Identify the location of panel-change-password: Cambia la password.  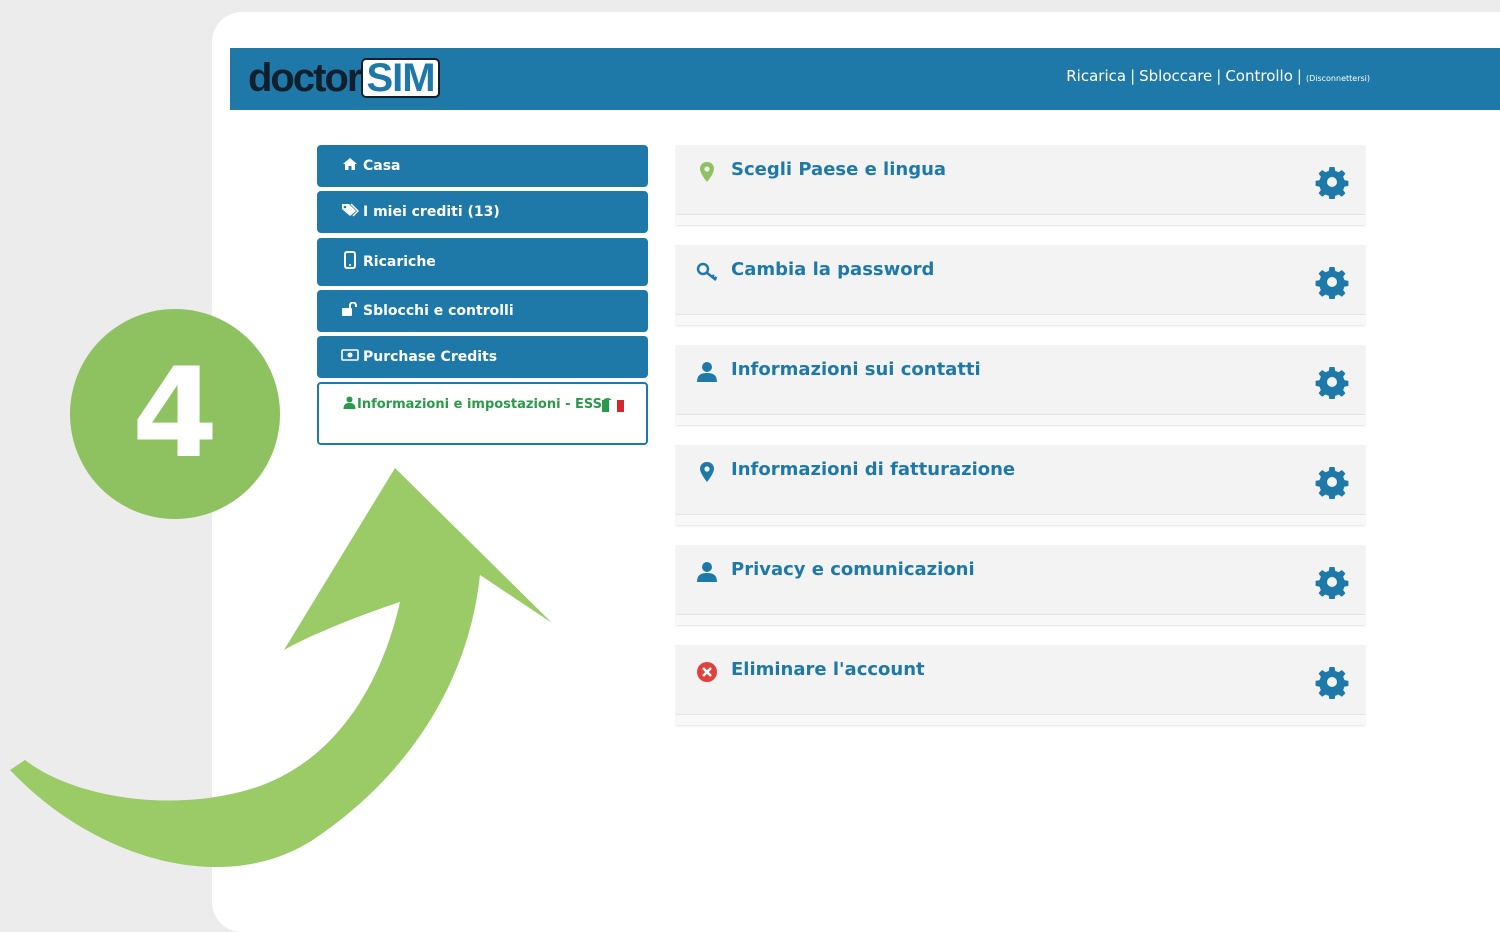
(1020, 285).